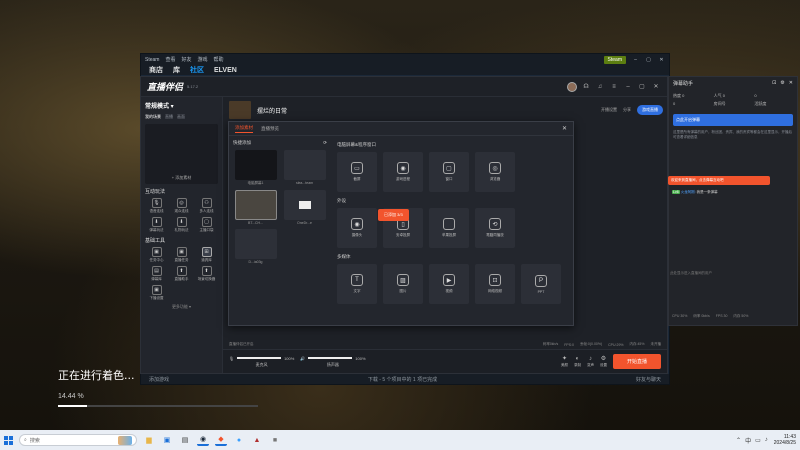 This screenshot has height=450, width=800. What do you see at coordinates (181, 117) in the screenshot?
I see `tab-canvas: 画面` at bounding box center [181, 117].